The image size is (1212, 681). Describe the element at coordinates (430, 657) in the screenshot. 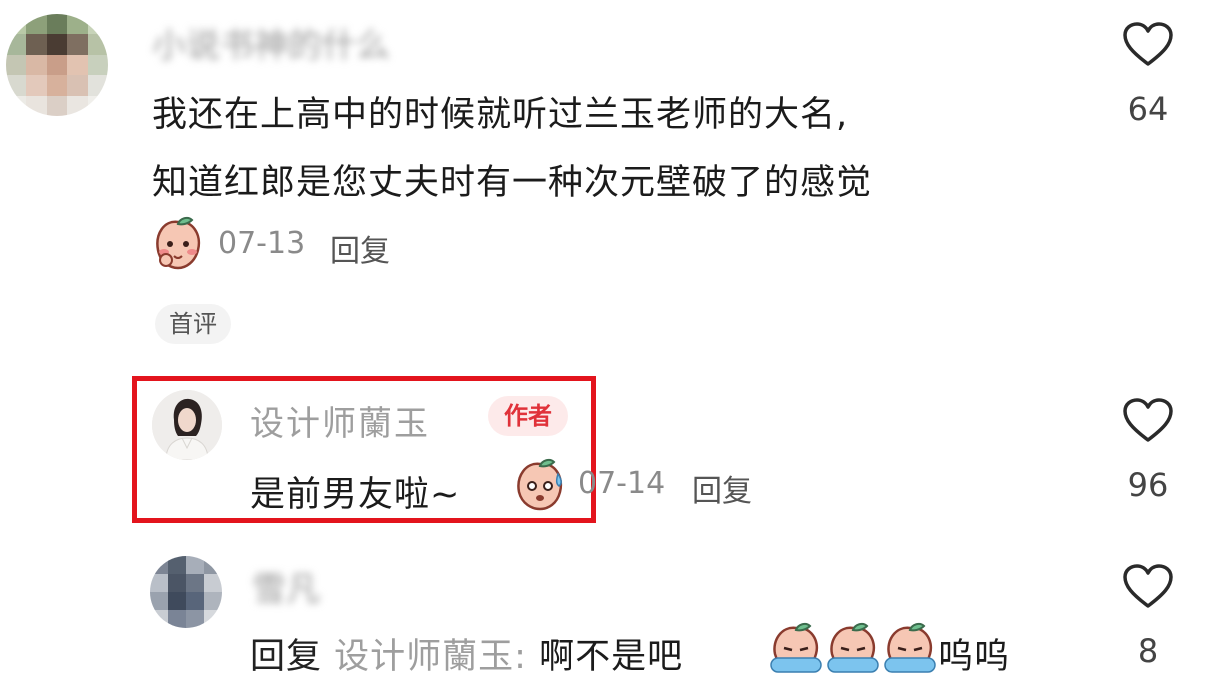

I see `reply-to-username: 设计师蘭玉:` at that location.